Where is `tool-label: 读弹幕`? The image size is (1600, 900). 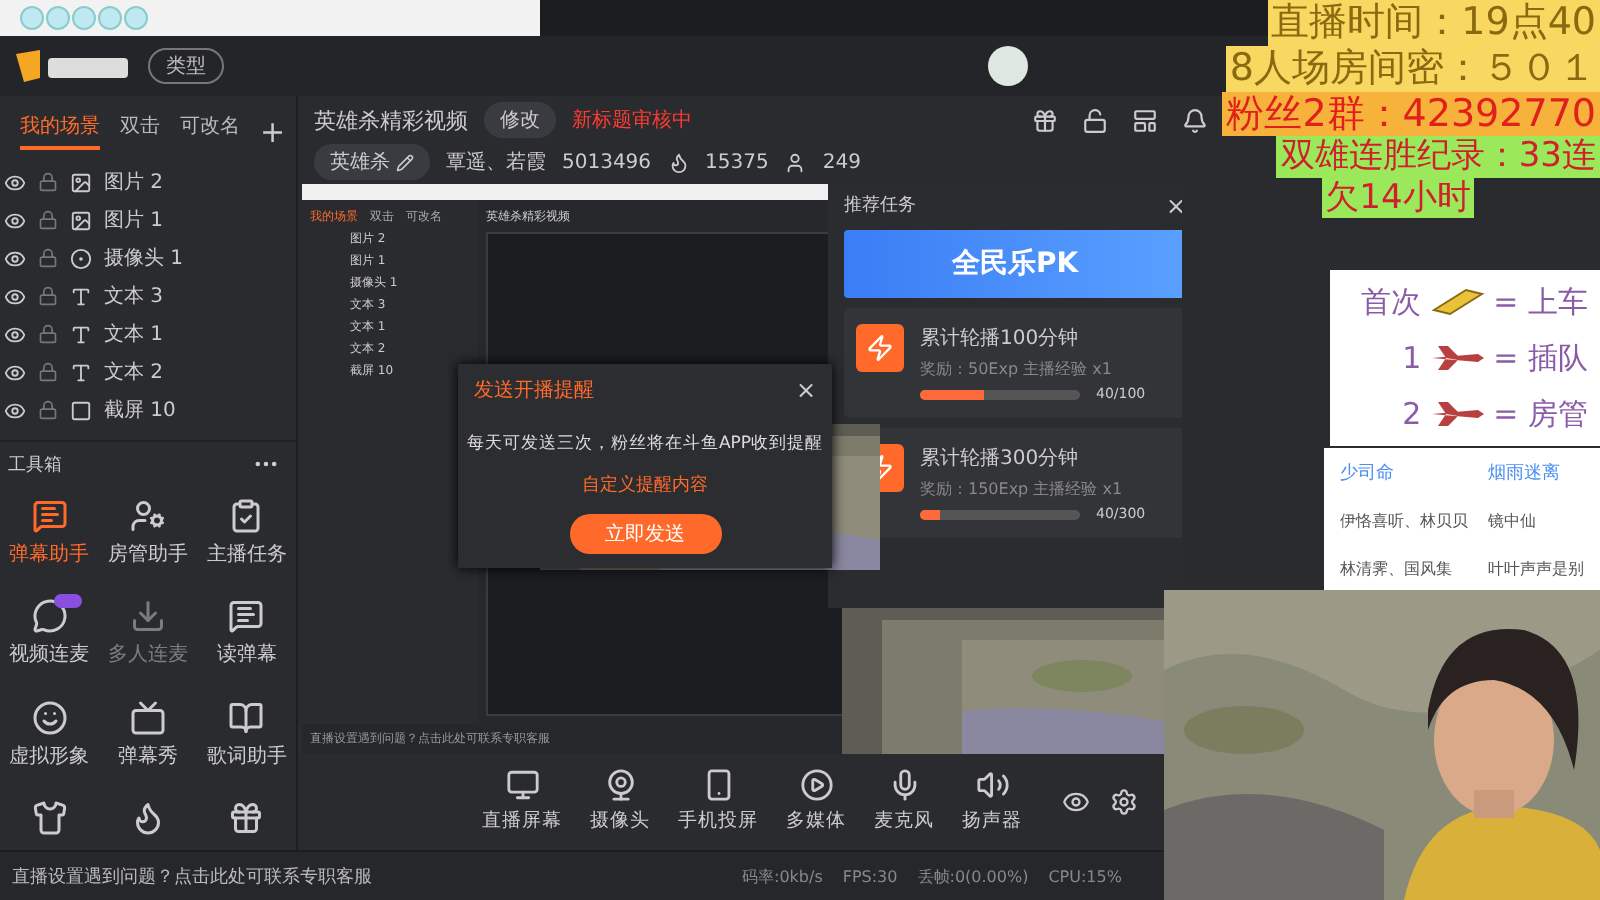 tool-label: 读弹幕 is located at coordinates (246, 654).